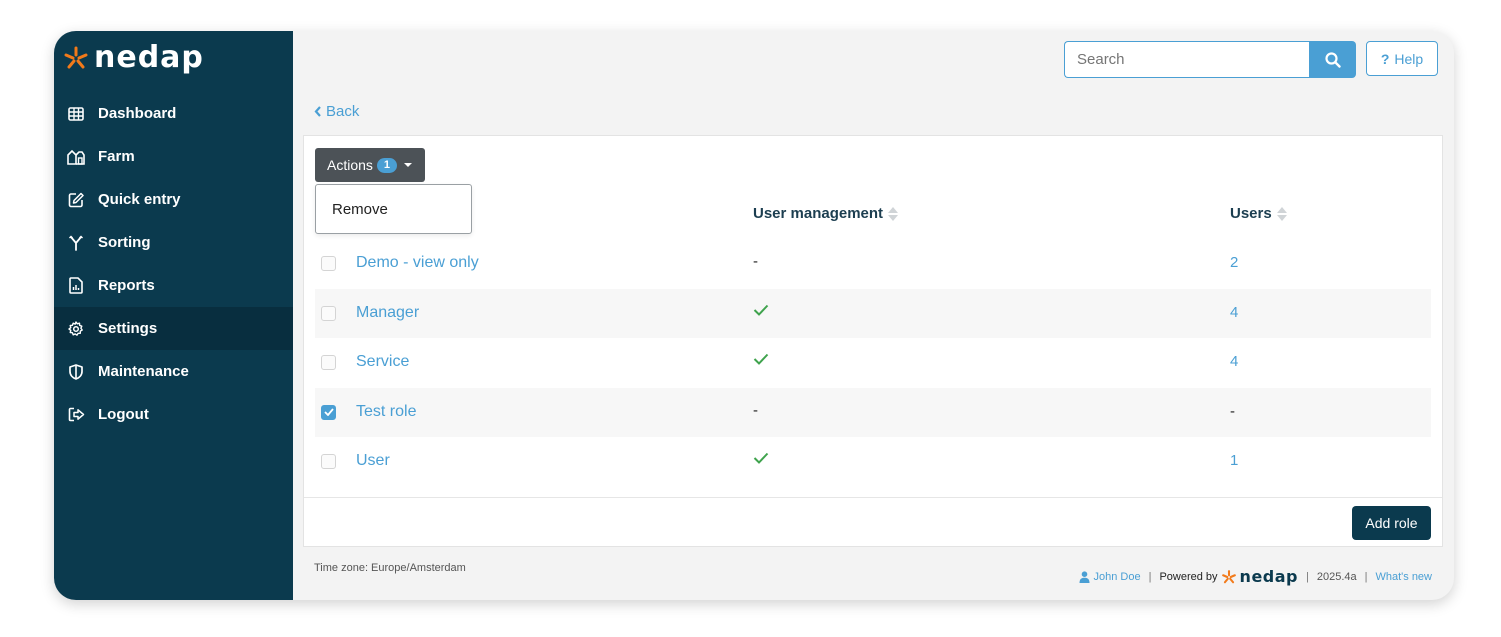 The image size is (1501, 637). What do you see at coordinates (139, 199) in the screenshot?
I see `sidebar-item-label: Quick entry` at bounding box center [139, 199].